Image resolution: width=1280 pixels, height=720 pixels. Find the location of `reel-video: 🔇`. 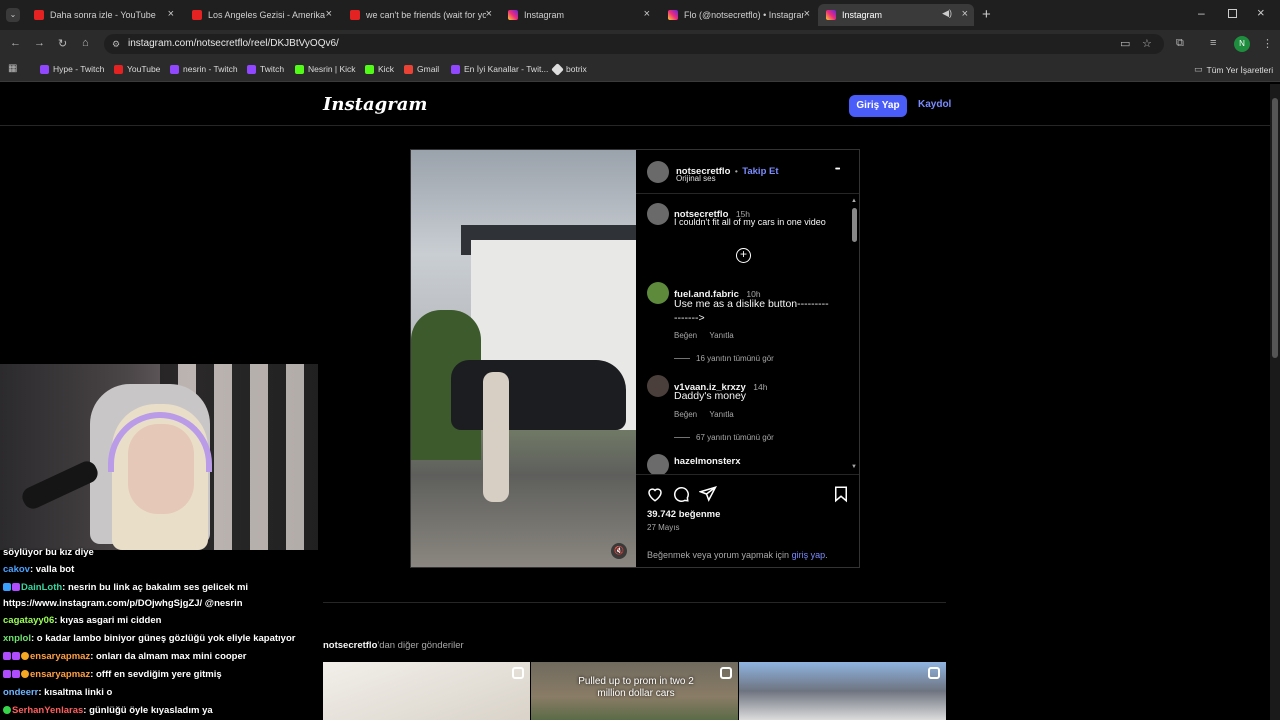

reel-video: 🔇 is located at coordinates (523, 358).